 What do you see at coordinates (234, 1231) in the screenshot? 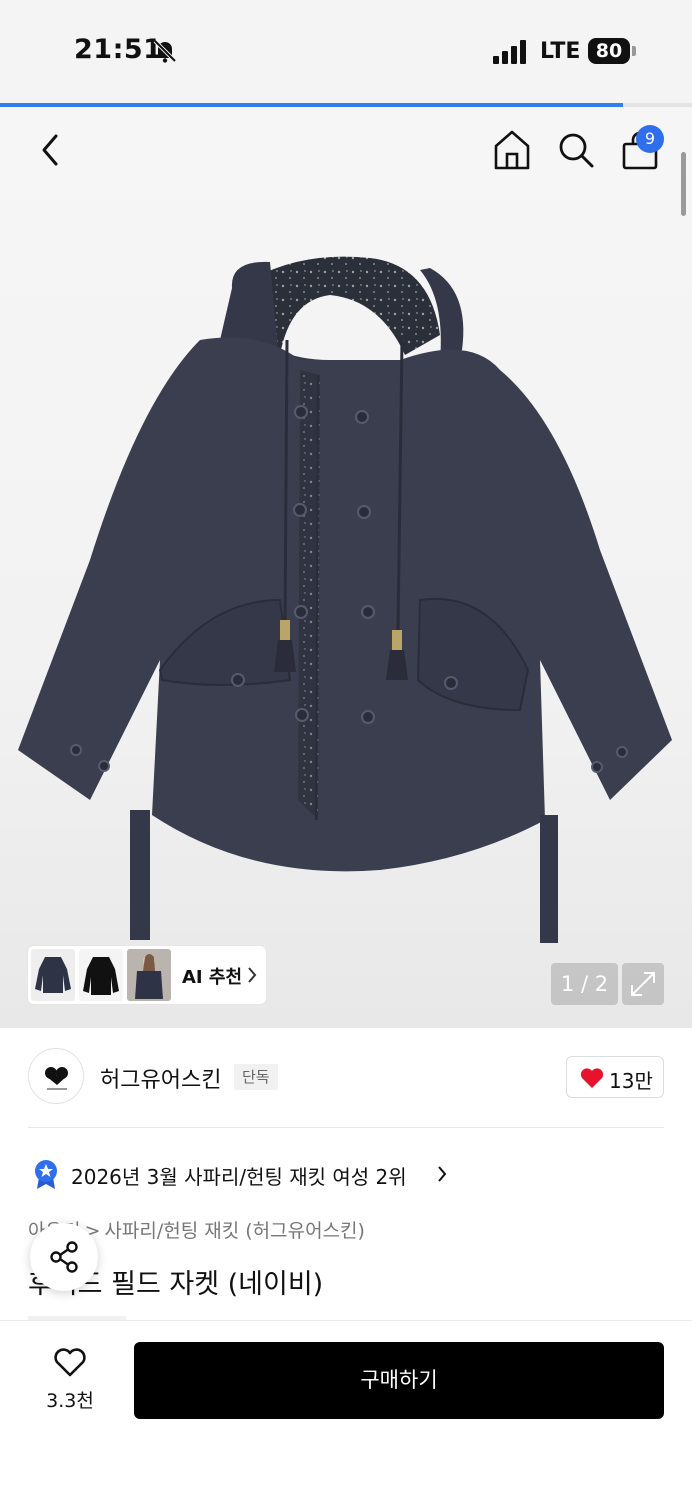
I see `breadcrumb-subcategory: 사파리/헌팅 재킷 (허그유어스킨)` at bounding box center [234, 1231].